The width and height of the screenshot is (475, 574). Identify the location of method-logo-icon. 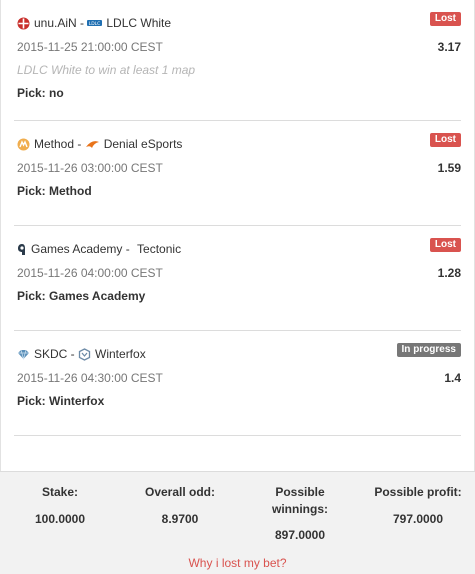
(23, 144).